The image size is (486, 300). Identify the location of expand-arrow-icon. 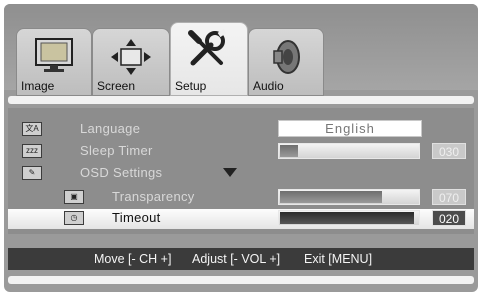
(230, 172).